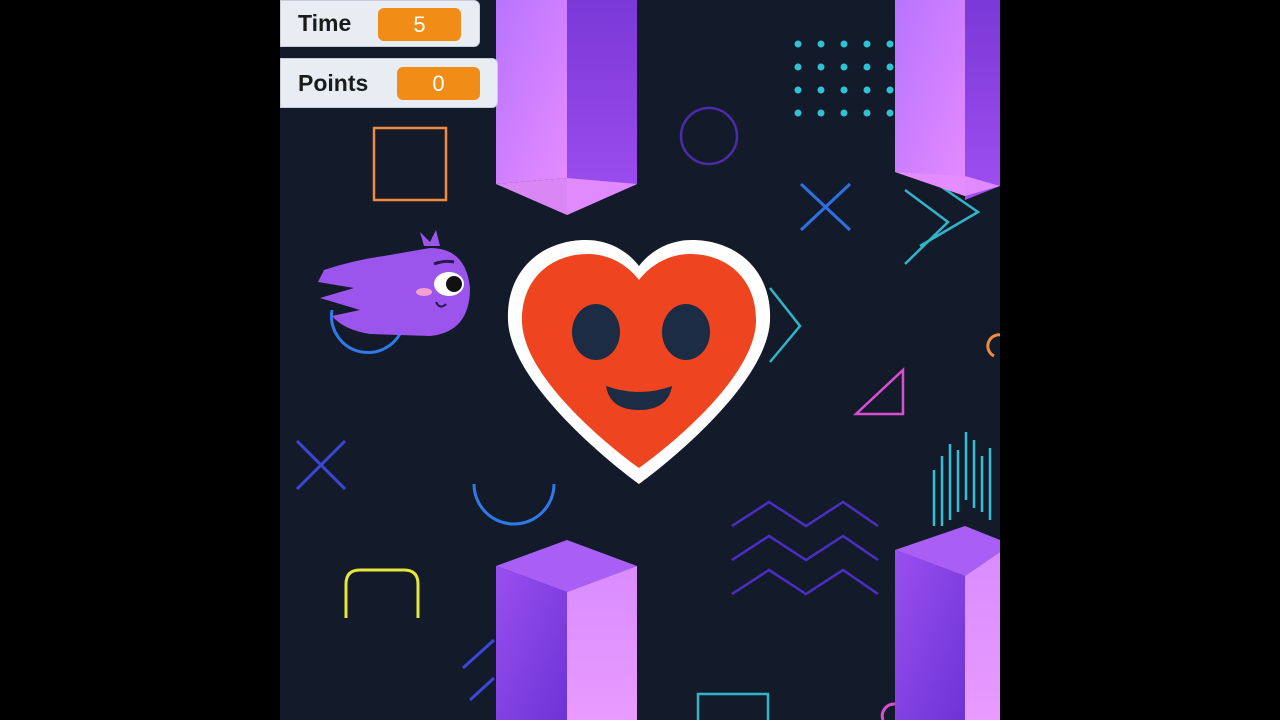  I want to click on blue-x-shape, so click(825, 207).